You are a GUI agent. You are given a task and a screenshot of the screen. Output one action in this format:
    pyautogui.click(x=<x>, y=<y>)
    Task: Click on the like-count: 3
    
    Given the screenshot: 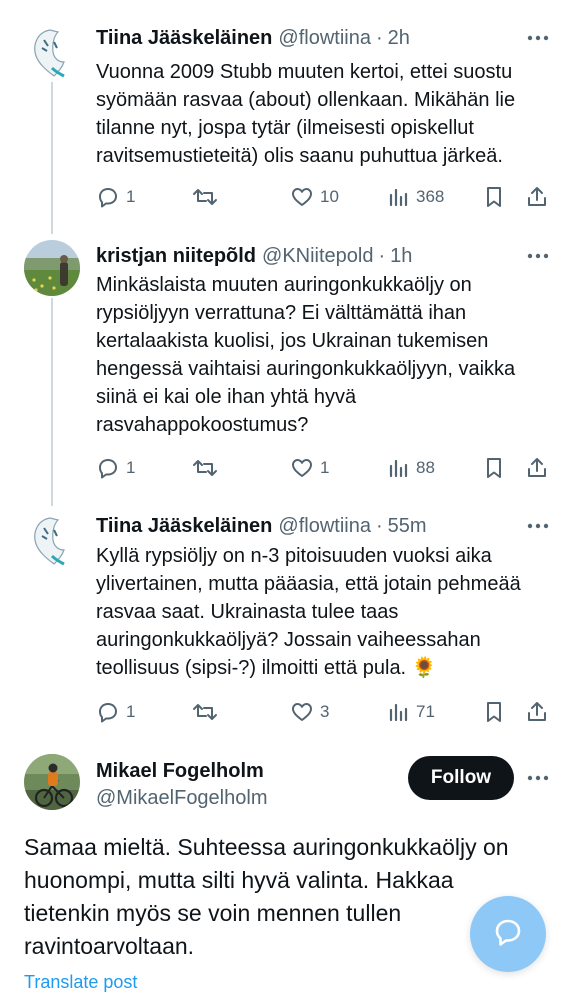 What is the action you would take?
    pyautogui.click(x=325, y=711)
    